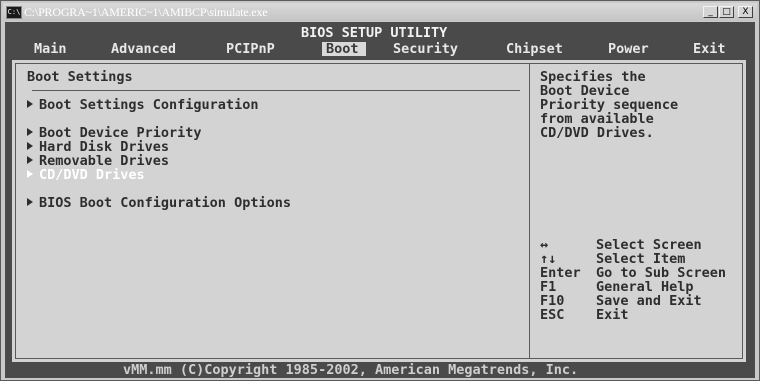 This screenshot has width=760, height=381. I want to click on key-hint-key: F1, so click(548, 287).